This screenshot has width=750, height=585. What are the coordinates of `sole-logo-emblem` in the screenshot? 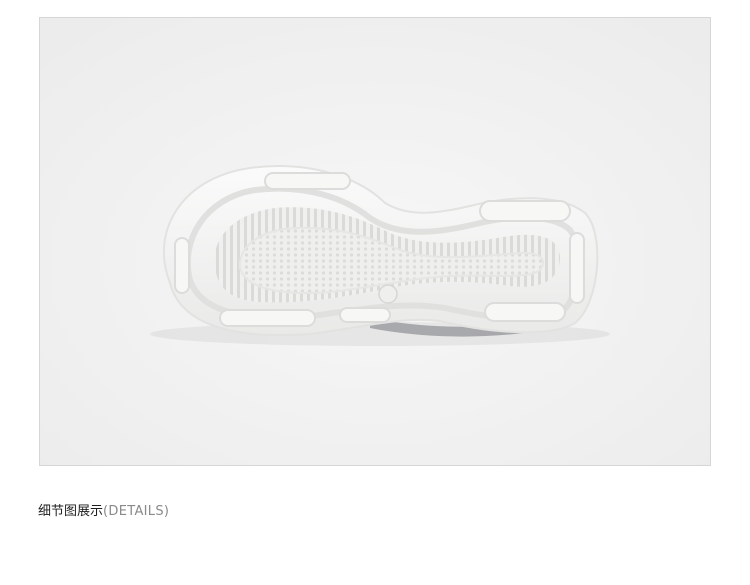 It's located at (388, 294).